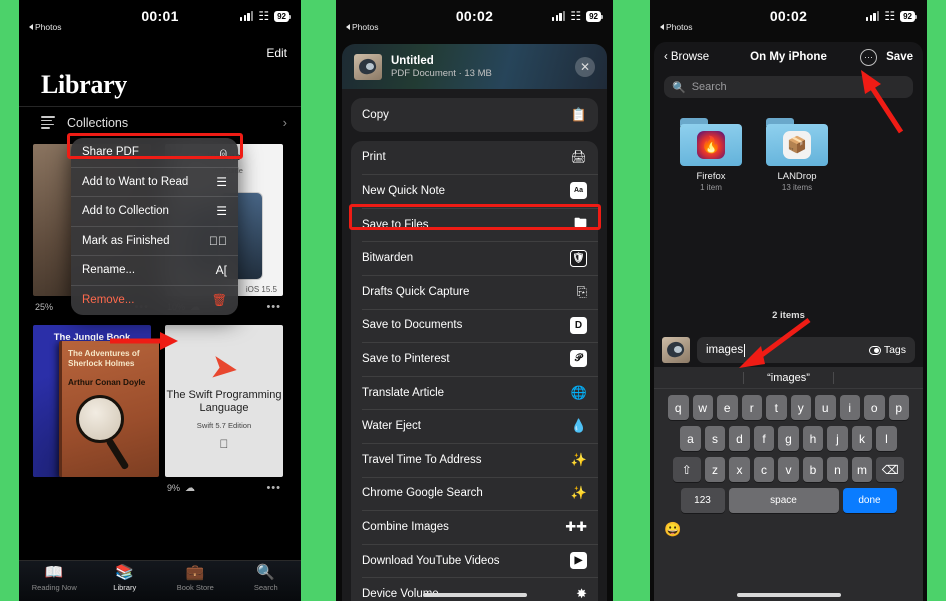 This screenshot has width=946, height=601. Describe the element at coordinates (797, 145) in the screenshot. I see `landrop-icon: 📦` at that location.